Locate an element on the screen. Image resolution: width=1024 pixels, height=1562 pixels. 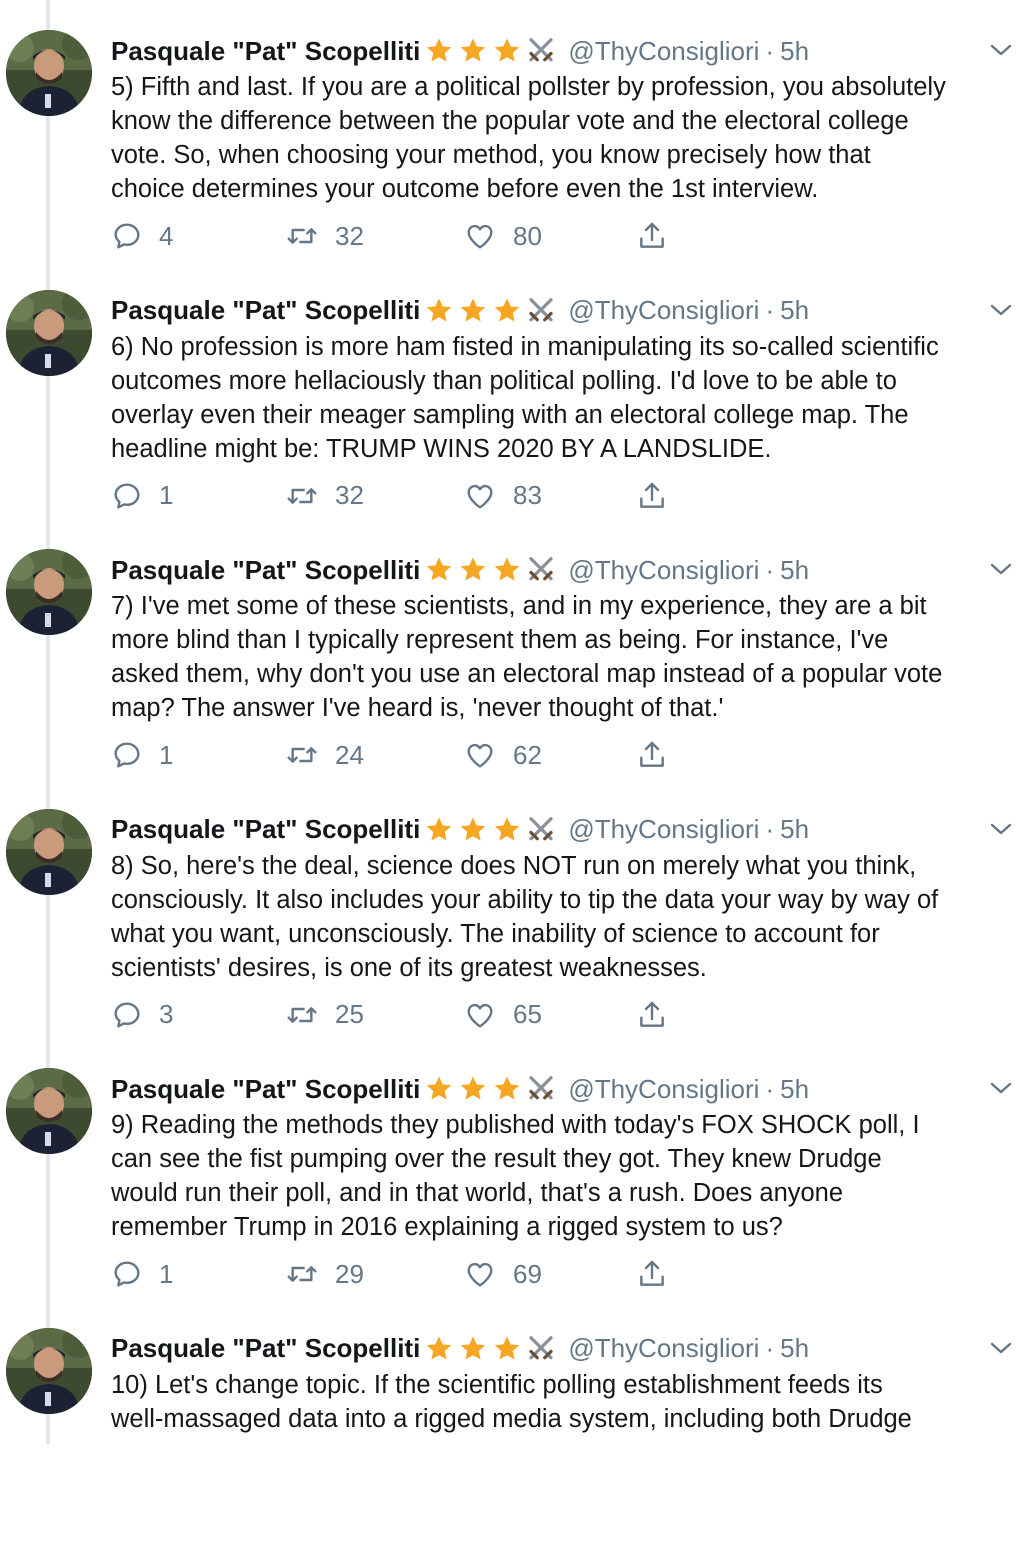
tweet-actions: 3 25 65 is located at coordinates (411, 1019).